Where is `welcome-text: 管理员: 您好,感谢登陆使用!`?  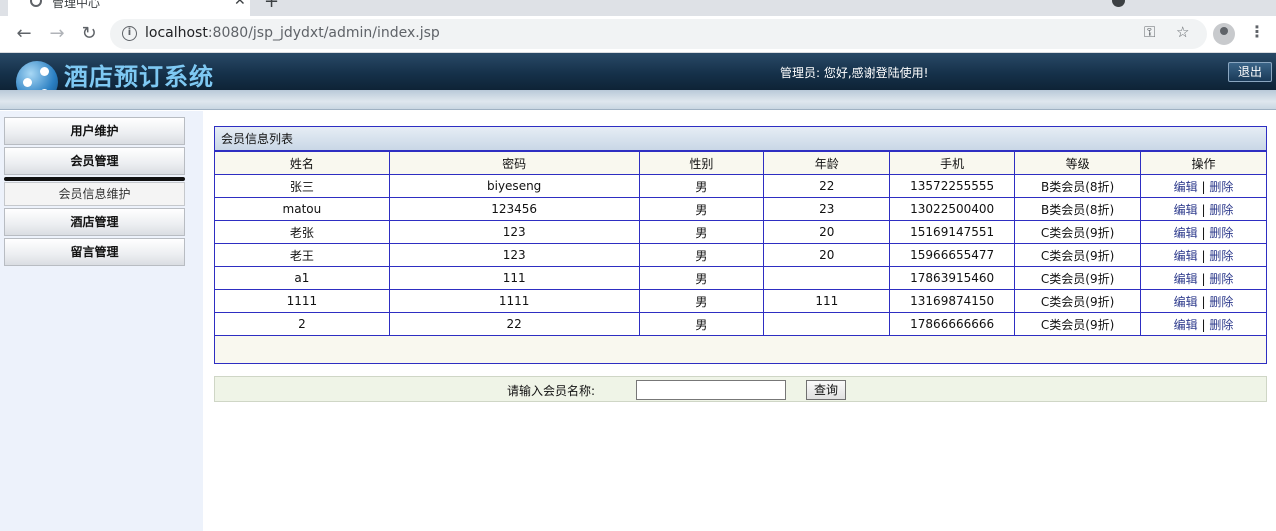
welcome-text: 管理员: 您好,感谢登陆使用! is located at coordinates (854, 73).